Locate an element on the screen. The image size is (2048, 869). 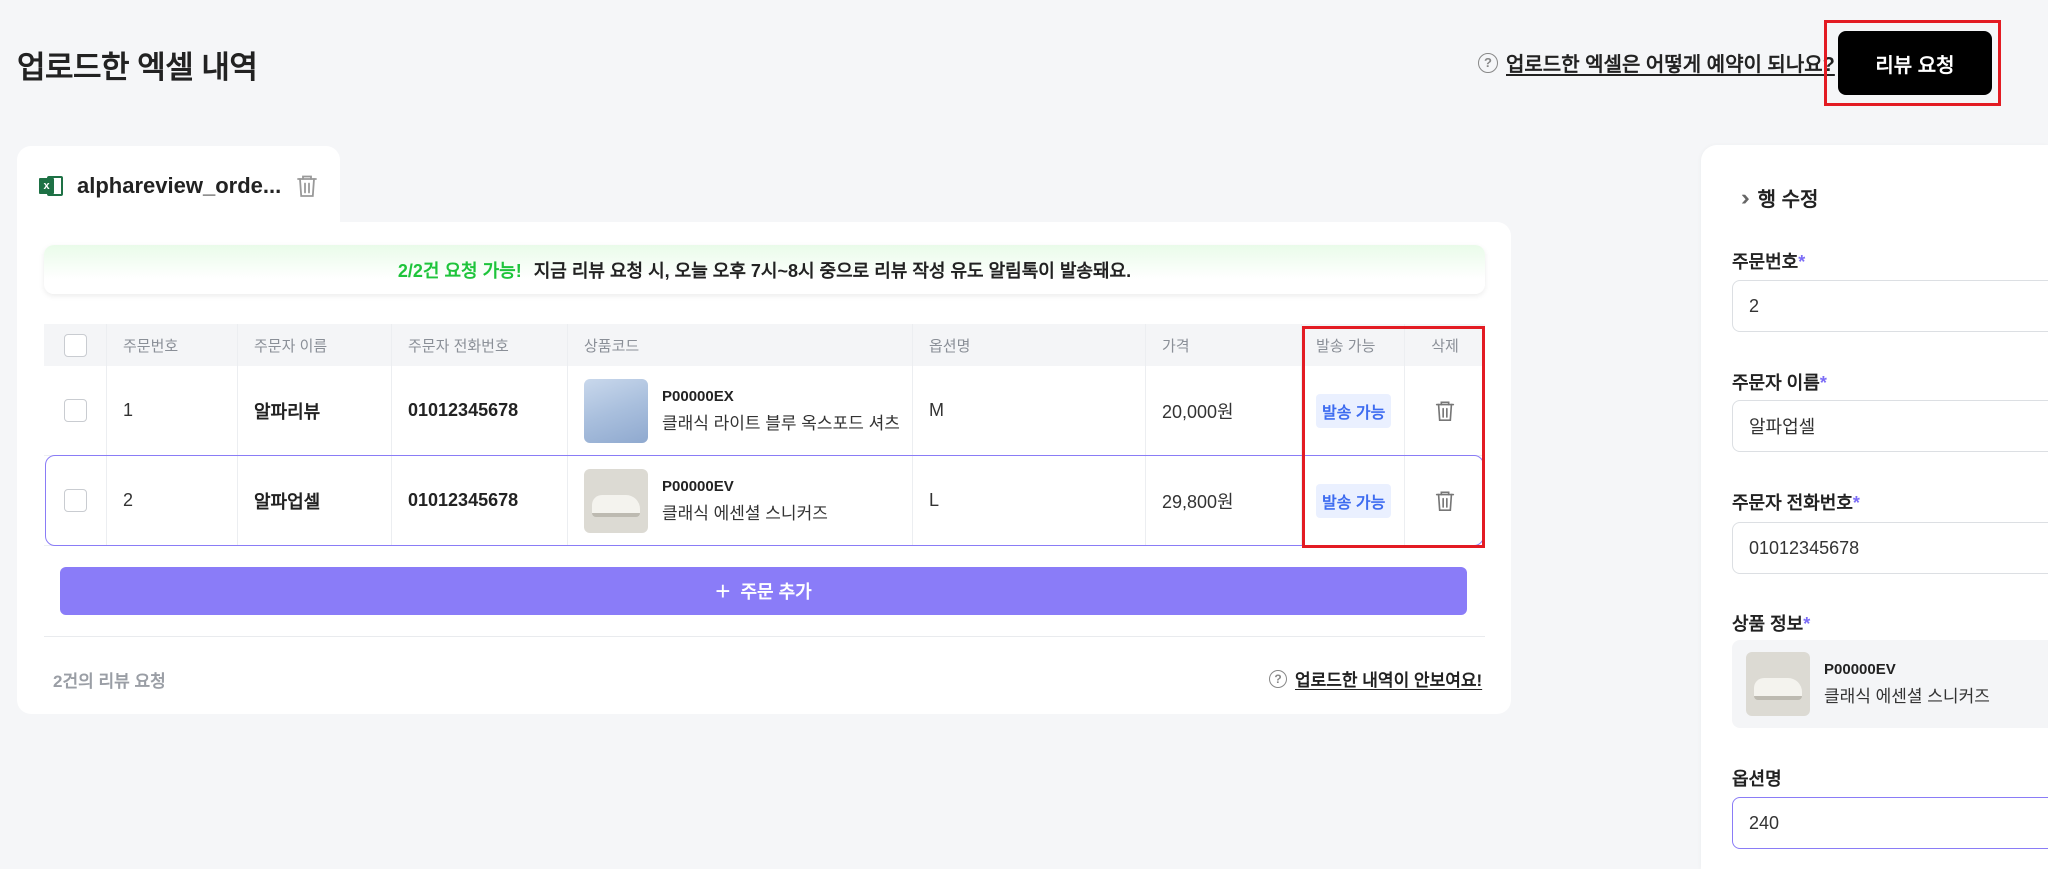
panel-title: 행 수정 is located at coordinates (1788, 200).